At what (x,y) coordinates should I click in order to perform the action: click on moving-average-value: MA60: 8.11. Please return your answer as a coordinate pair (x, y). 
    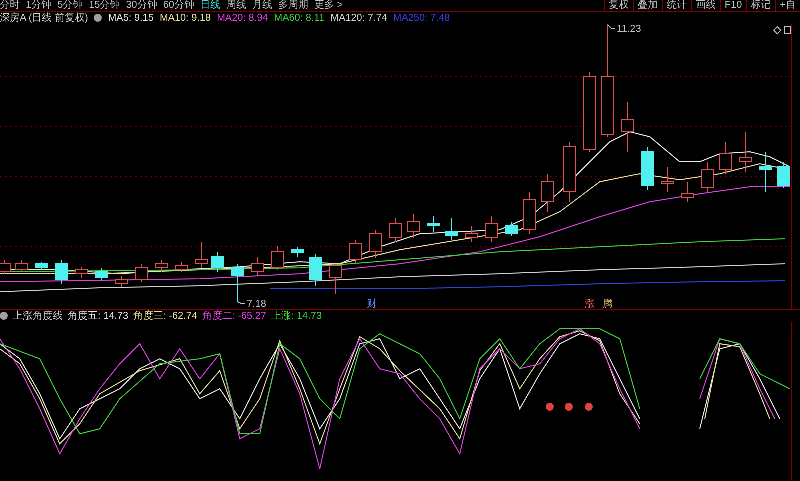
    Looking at the image, I should click on (299, 18).